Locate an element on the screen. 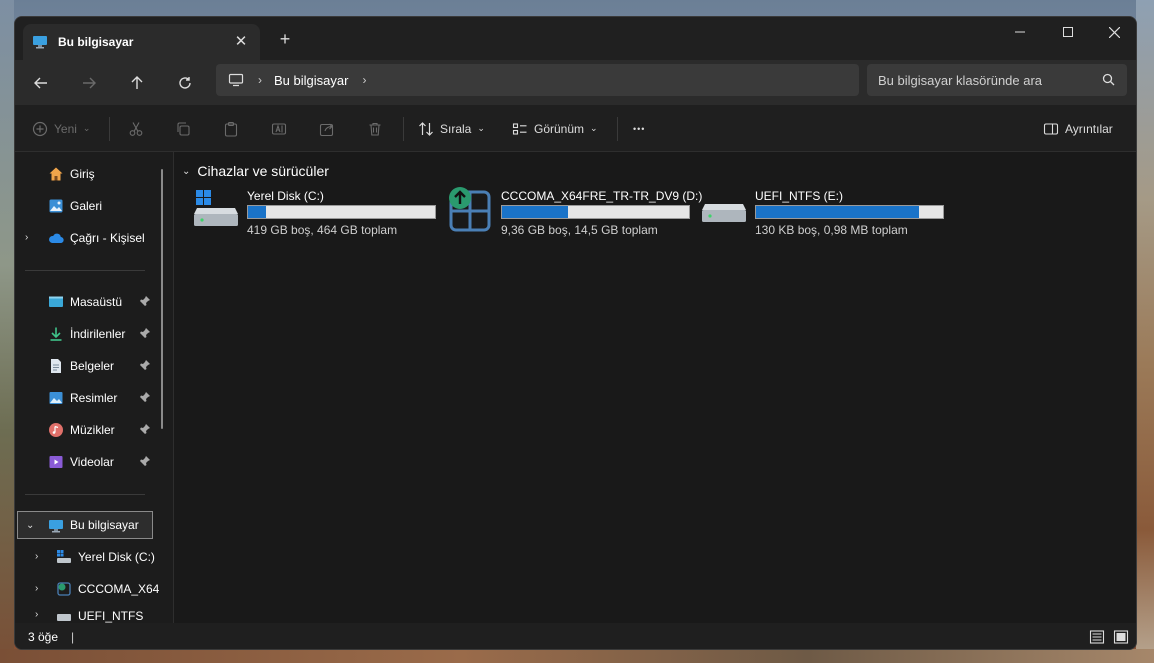 The image size is (1154, 663). paste-button is located at coordinates (231, 128).